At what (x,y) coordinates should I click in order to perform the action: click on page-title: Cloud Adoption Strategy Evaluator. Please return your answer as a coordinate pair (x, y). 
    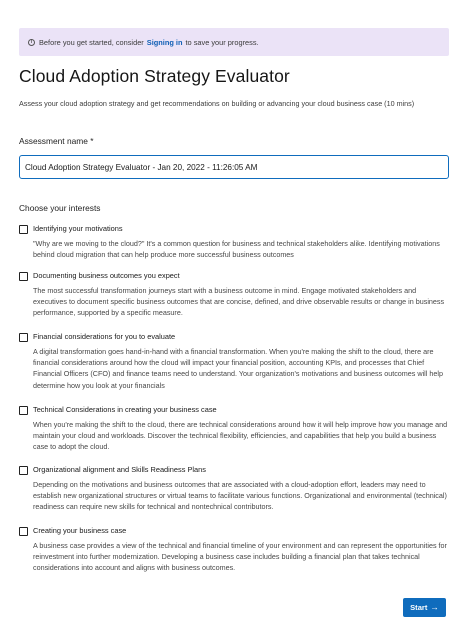
    Looking at the image, I should click on (154, 76).